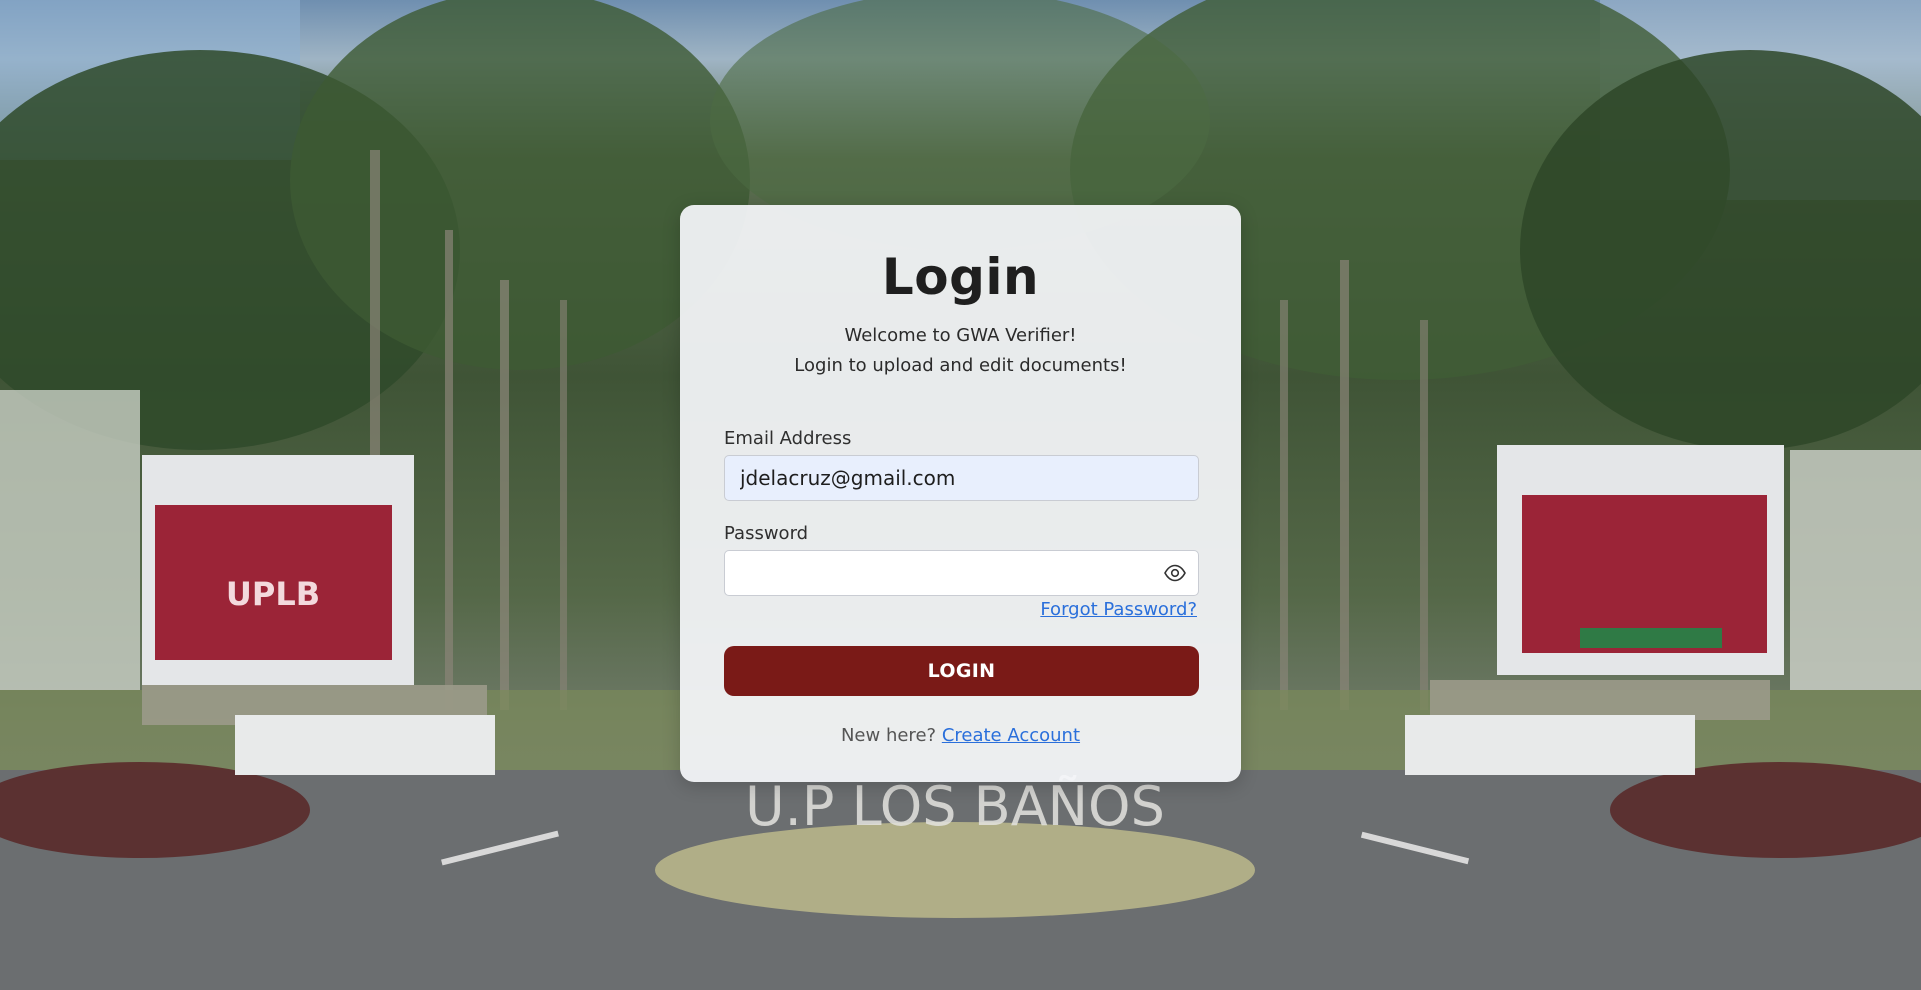 This screenshot has height=990, width=1921. Describe the element at coordinates (273, 594) in the screenshot. I see `sign-logo-text: UPLB` at that location.